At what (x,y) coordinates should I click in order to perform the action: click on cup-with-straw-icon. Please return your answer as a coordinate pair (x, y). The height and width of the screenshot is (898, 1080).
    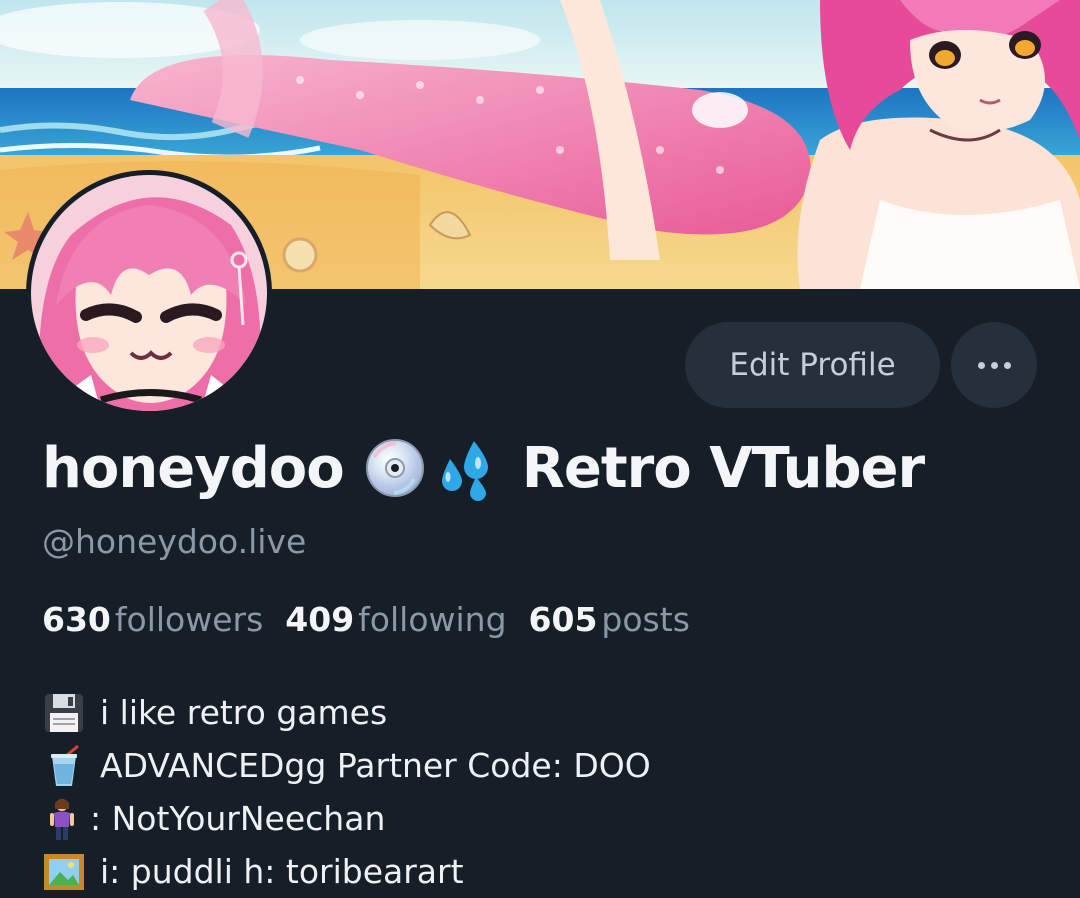
    Looking at the image, I should click on (64, 766).